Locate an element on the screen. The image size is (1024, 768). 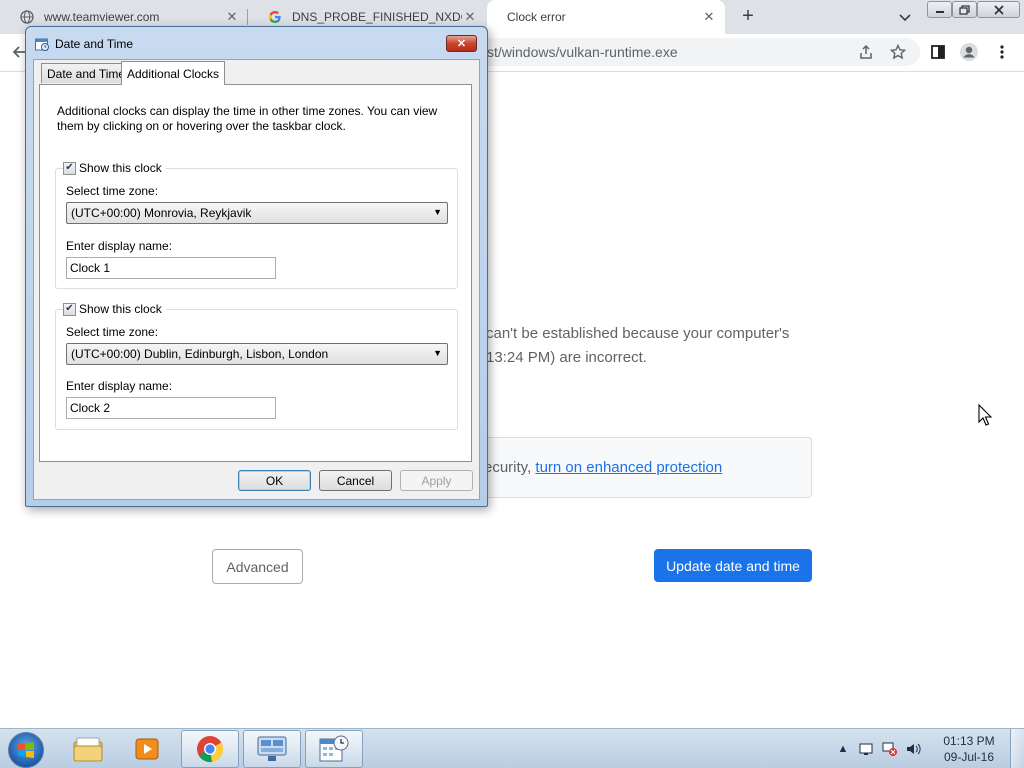
calendar-clock-icon is located at coordinates (42, 44).